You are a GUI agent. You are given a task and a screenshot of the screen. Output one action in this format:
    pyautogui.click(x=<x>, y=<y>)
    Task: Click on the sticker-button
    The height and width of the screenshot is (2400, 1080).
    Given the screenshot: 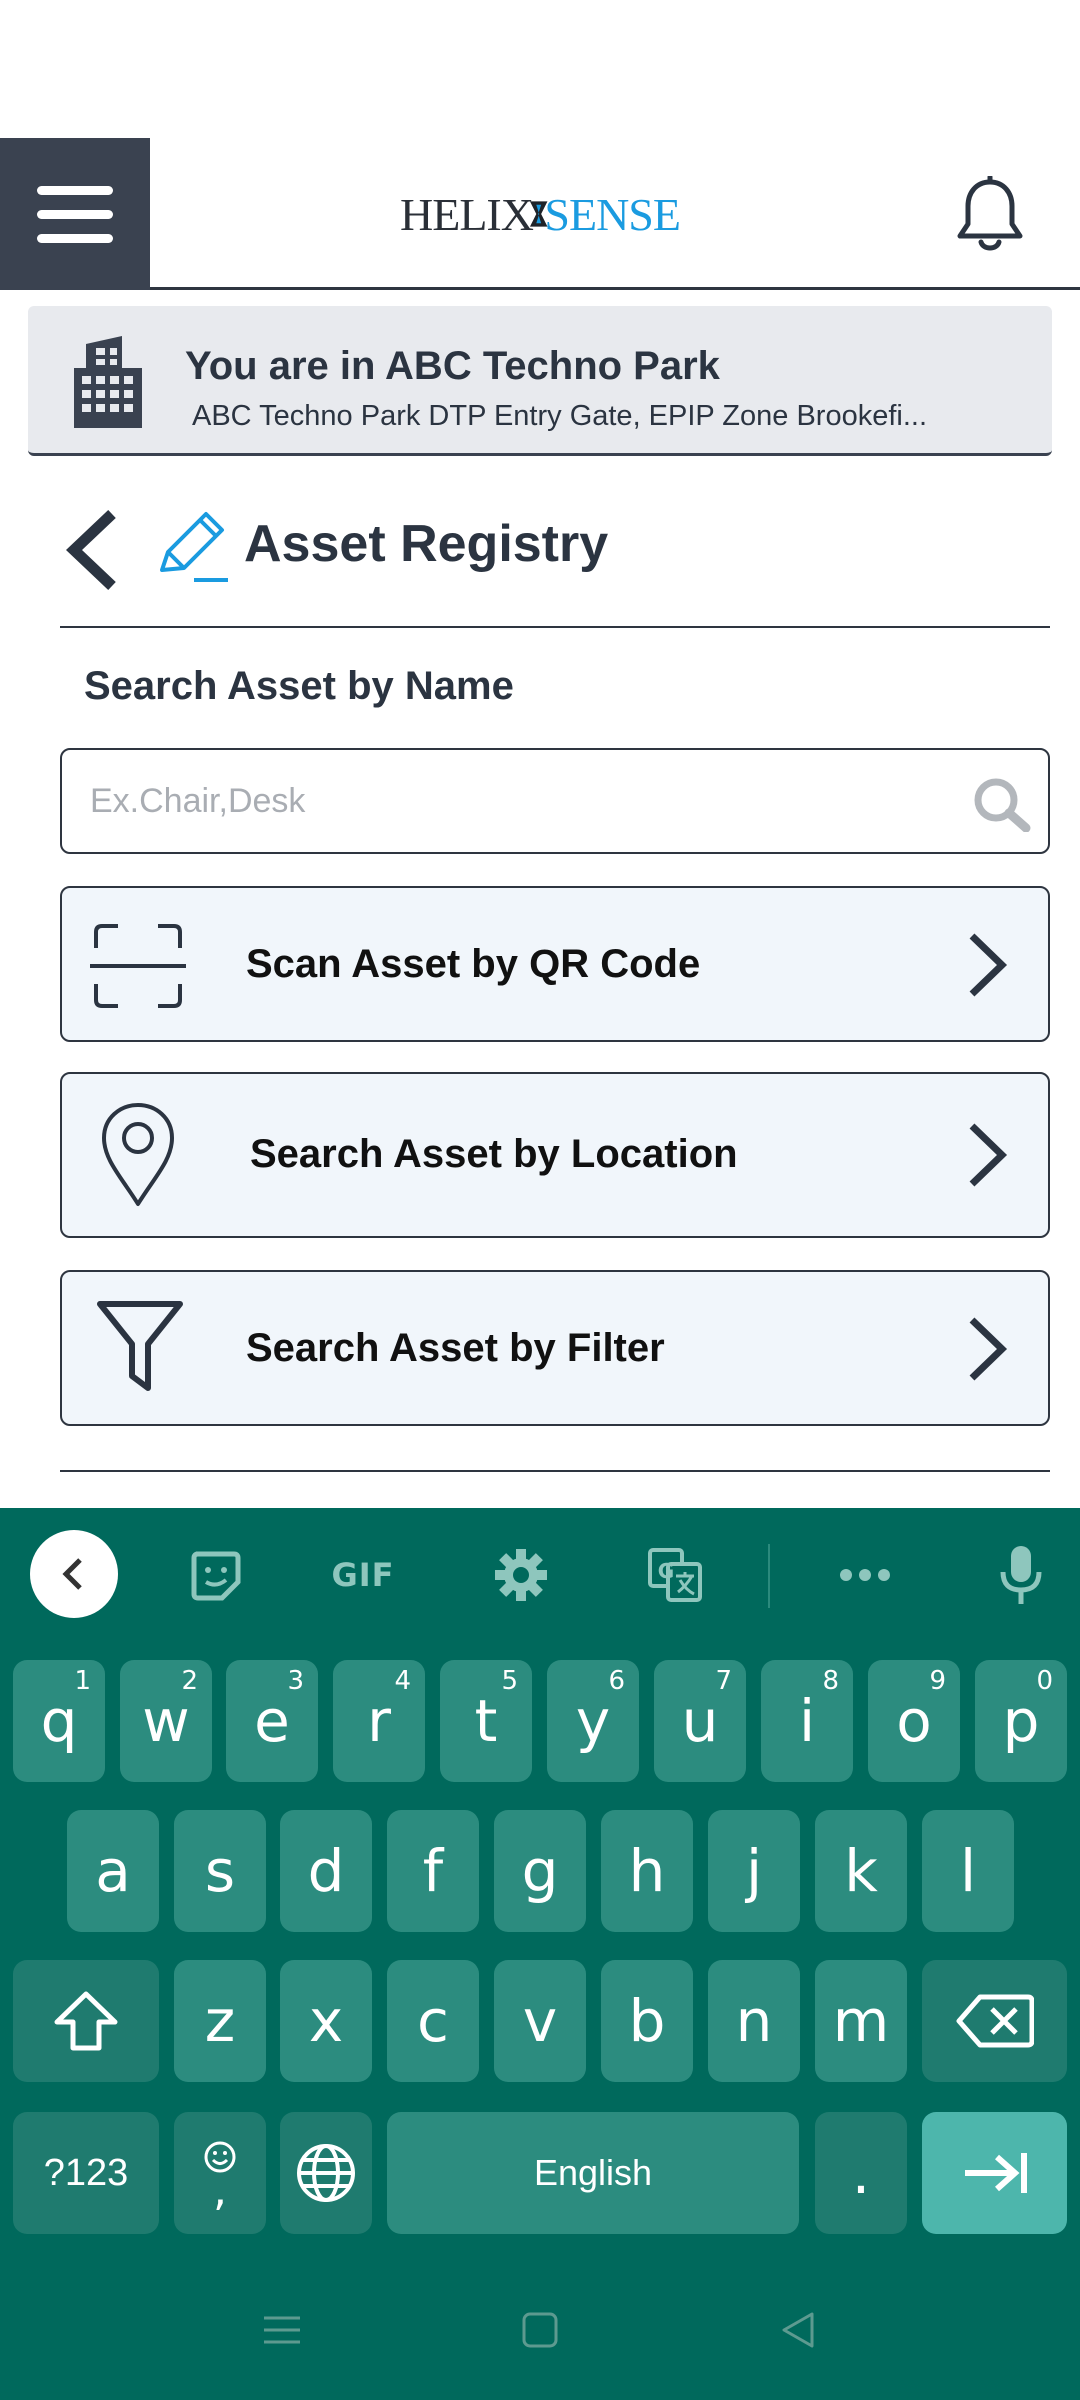 What is the action you would take?
    pyautogui.click(x=215, y=1575)
    